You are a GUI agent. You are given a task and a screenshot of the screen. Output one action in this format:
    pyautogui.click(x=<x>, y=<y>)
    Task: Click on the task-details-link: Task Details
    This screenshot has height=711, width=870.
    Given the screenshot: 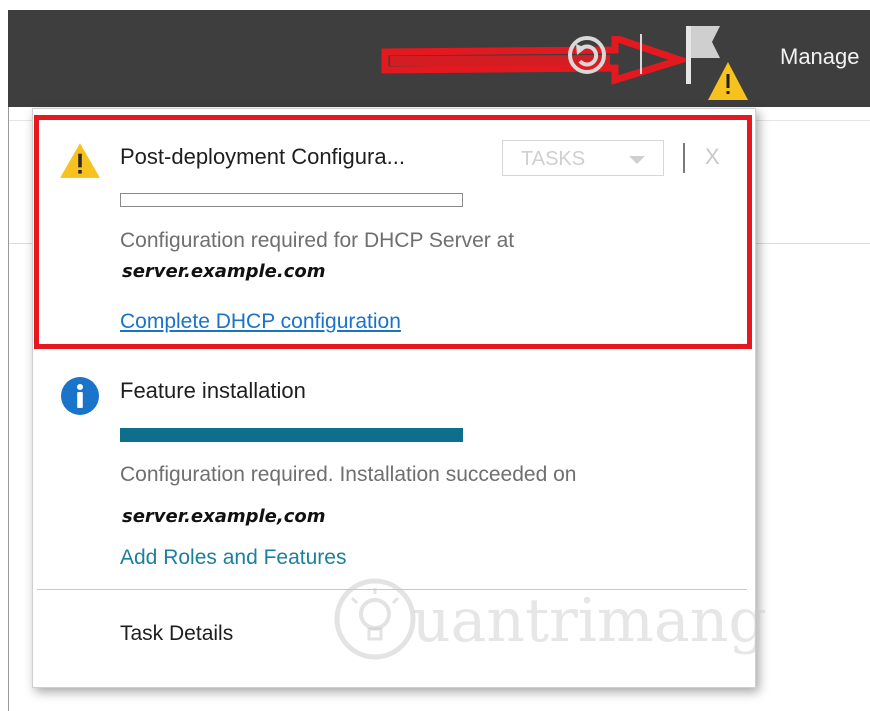 What is the action you would take?
    pyautogui.click(x=176, y=634)
    